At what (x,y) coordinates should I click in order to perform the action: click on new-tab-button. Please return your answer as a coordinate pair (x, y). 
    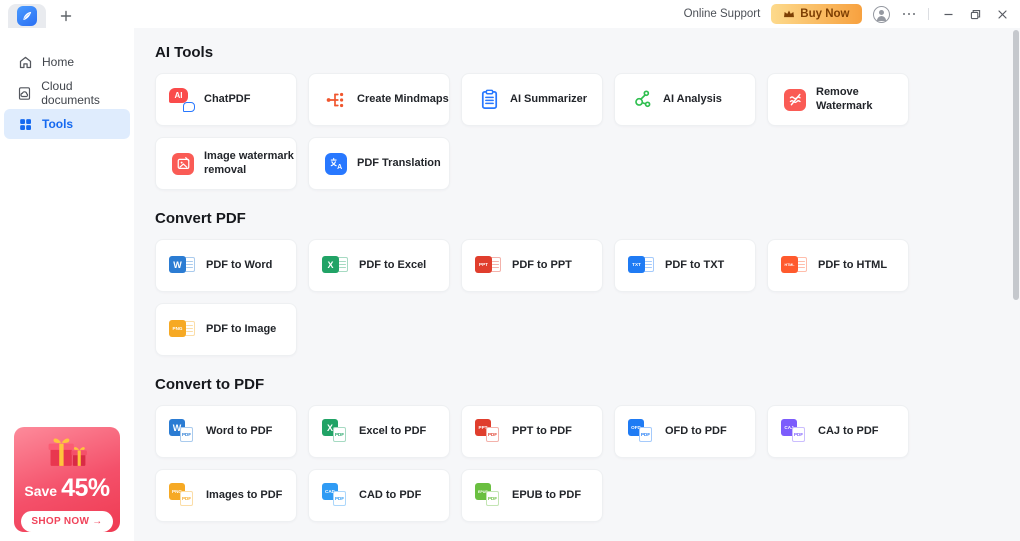
    Looking at the image, I should click on (66, 16).